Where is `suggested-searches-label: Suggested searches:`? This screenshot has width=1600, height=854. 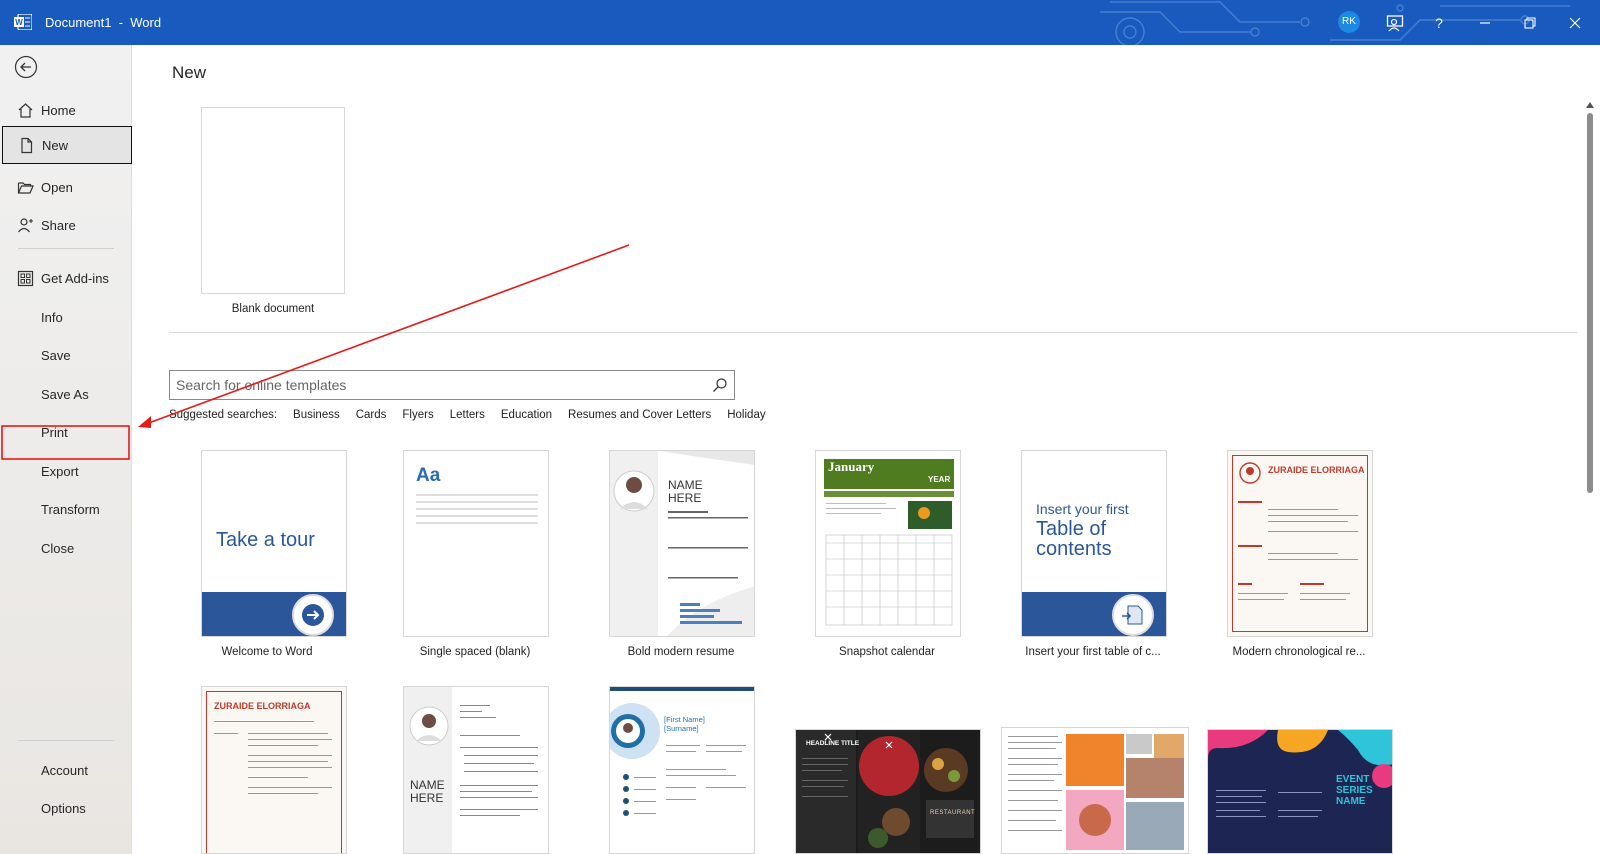 suggested-searches-label: Suggested searches: is located at coordinates (223, 415).